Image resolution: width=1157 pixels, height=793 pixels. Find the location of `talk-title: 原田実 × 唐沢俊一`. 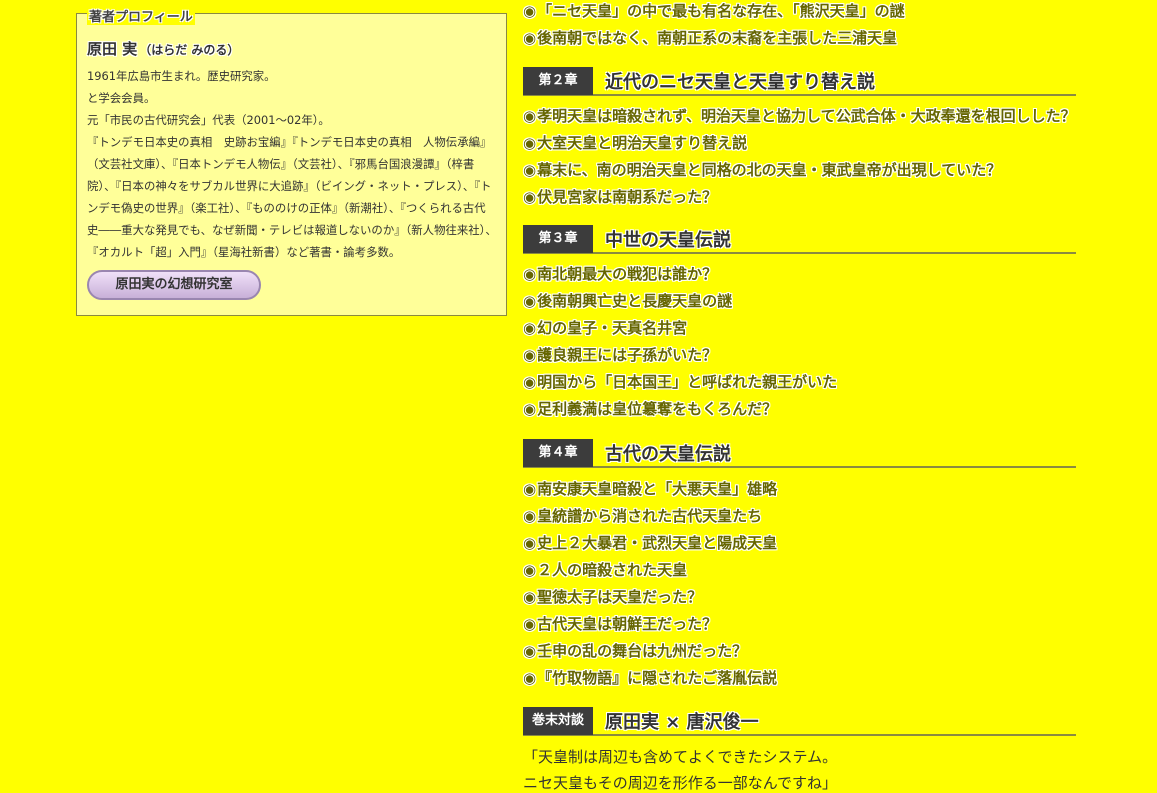

talk-title: 原田実 × 唐沢俊一 is located at coordinates (682, 722).